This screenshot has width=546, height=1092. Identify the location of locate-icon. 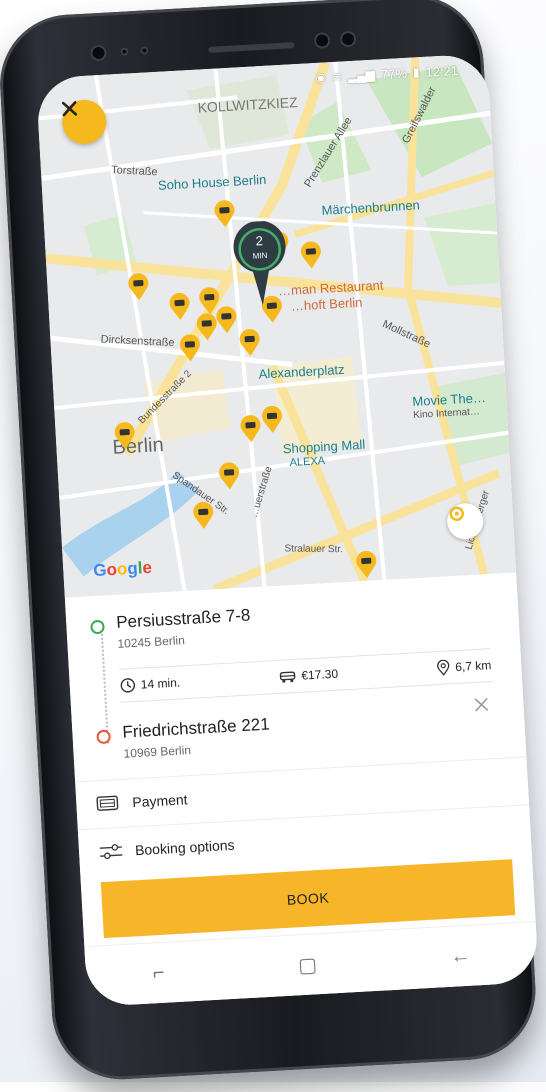
(457, 514).